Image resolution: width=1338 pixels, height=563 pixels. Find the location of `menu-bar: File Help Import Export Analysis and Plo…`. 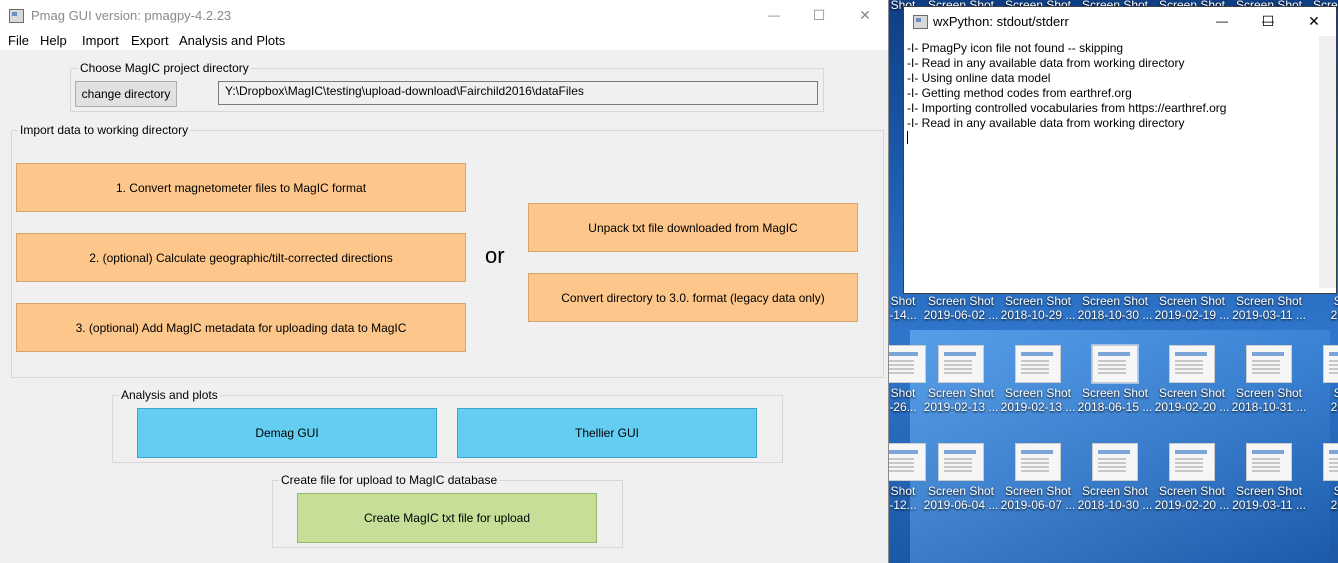

menu-bar: File Help Import Export Analysis and Plo… is located at coordinates (444, 41).